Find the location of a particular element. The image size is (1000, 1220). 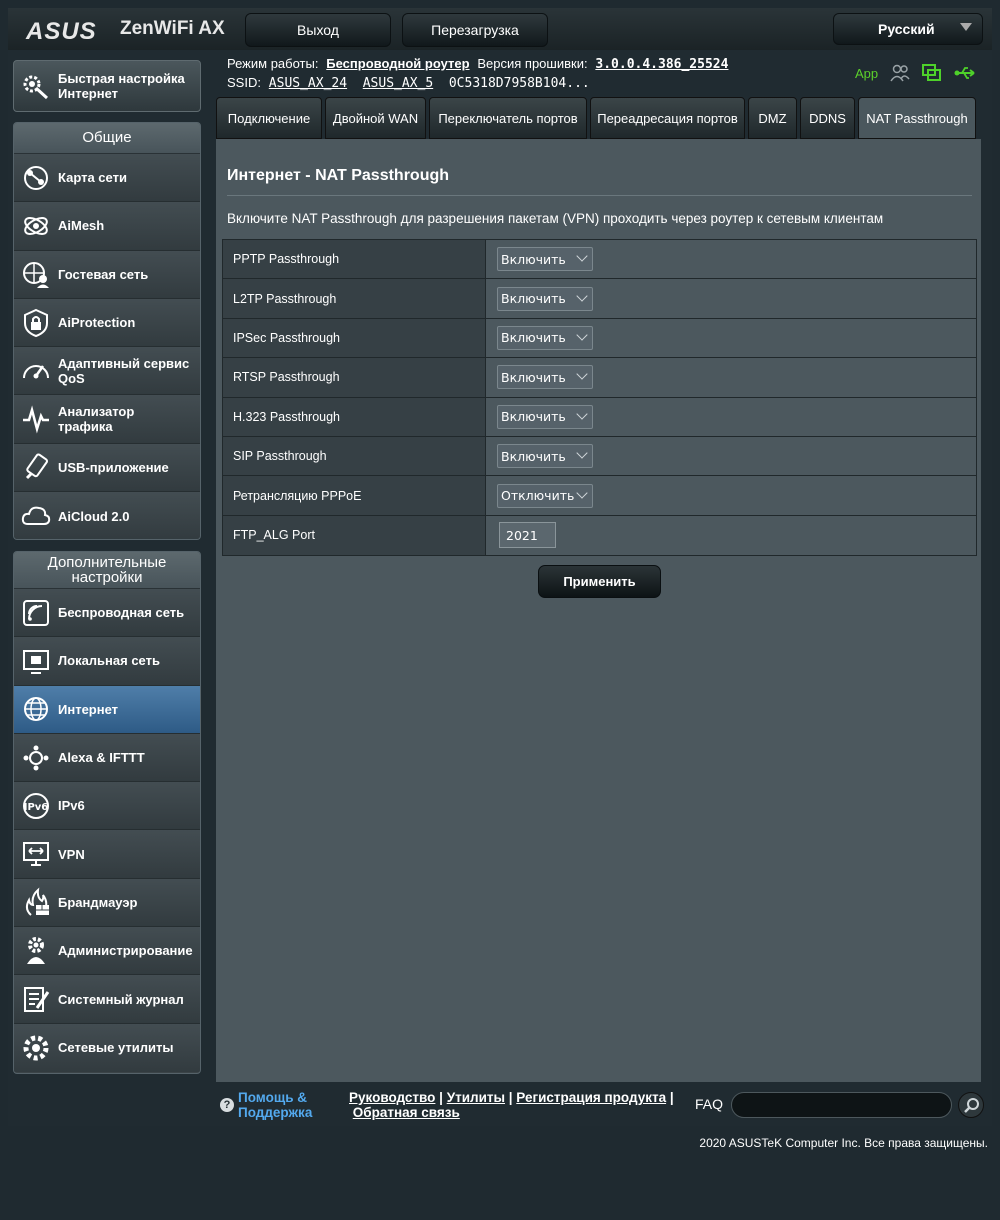

tab-ddns: DDNS is located at coordinates (827, 118).